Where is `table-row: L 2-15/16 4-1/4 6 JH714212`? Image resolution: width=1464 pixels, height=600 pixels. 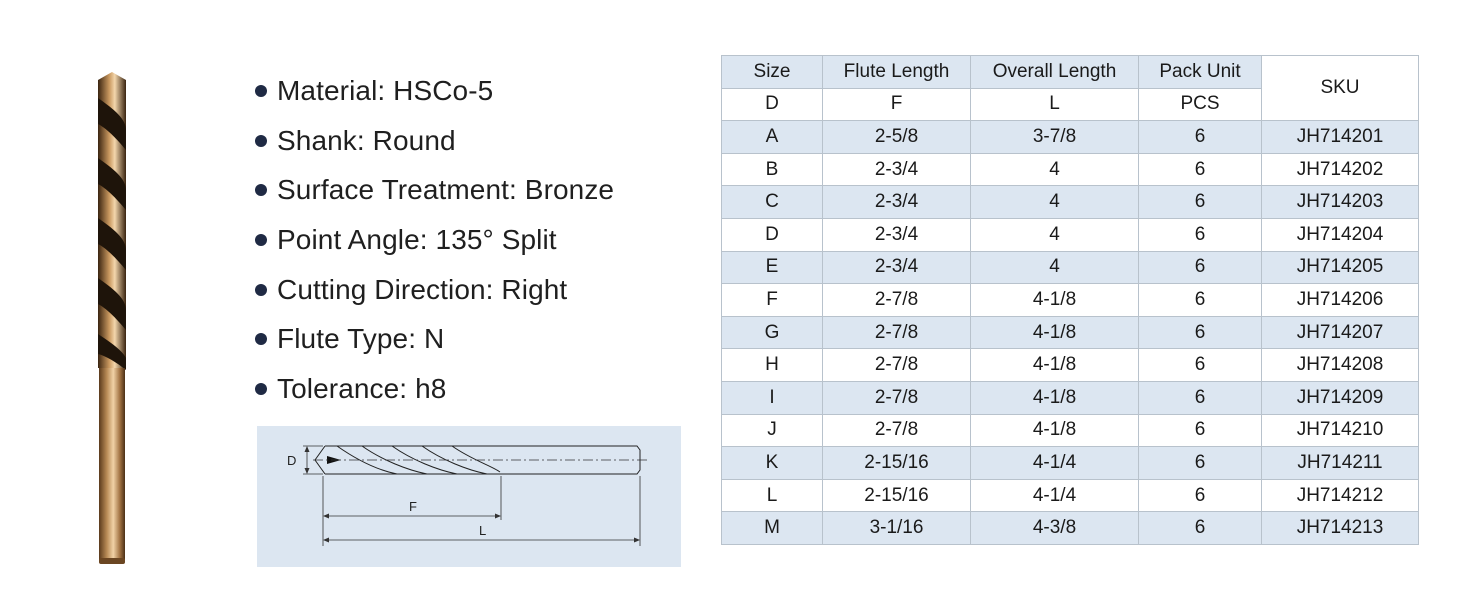
table-row: L 2-15/16 4-1/4 6 JH714212 is located at coordinates (1070, 495).